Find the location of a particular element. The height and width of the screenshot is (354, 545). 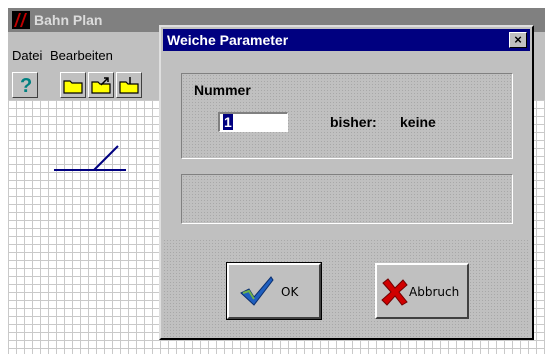

empty-group-panel is located at coordinates (347, 199).